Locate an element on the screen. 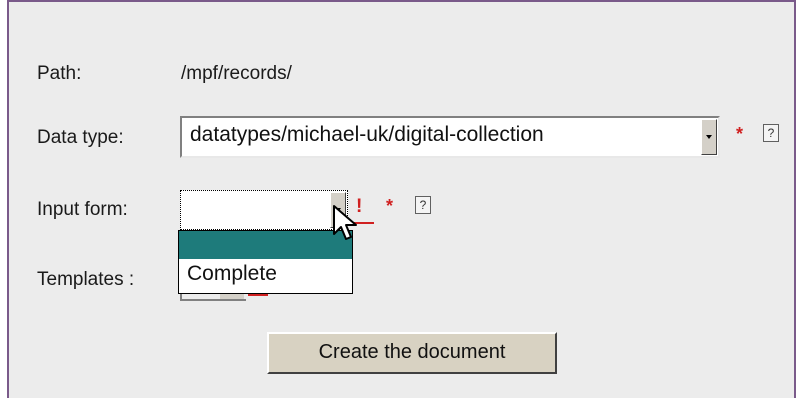  inputform-options-list: Complete is located at coordinates (265, 262).